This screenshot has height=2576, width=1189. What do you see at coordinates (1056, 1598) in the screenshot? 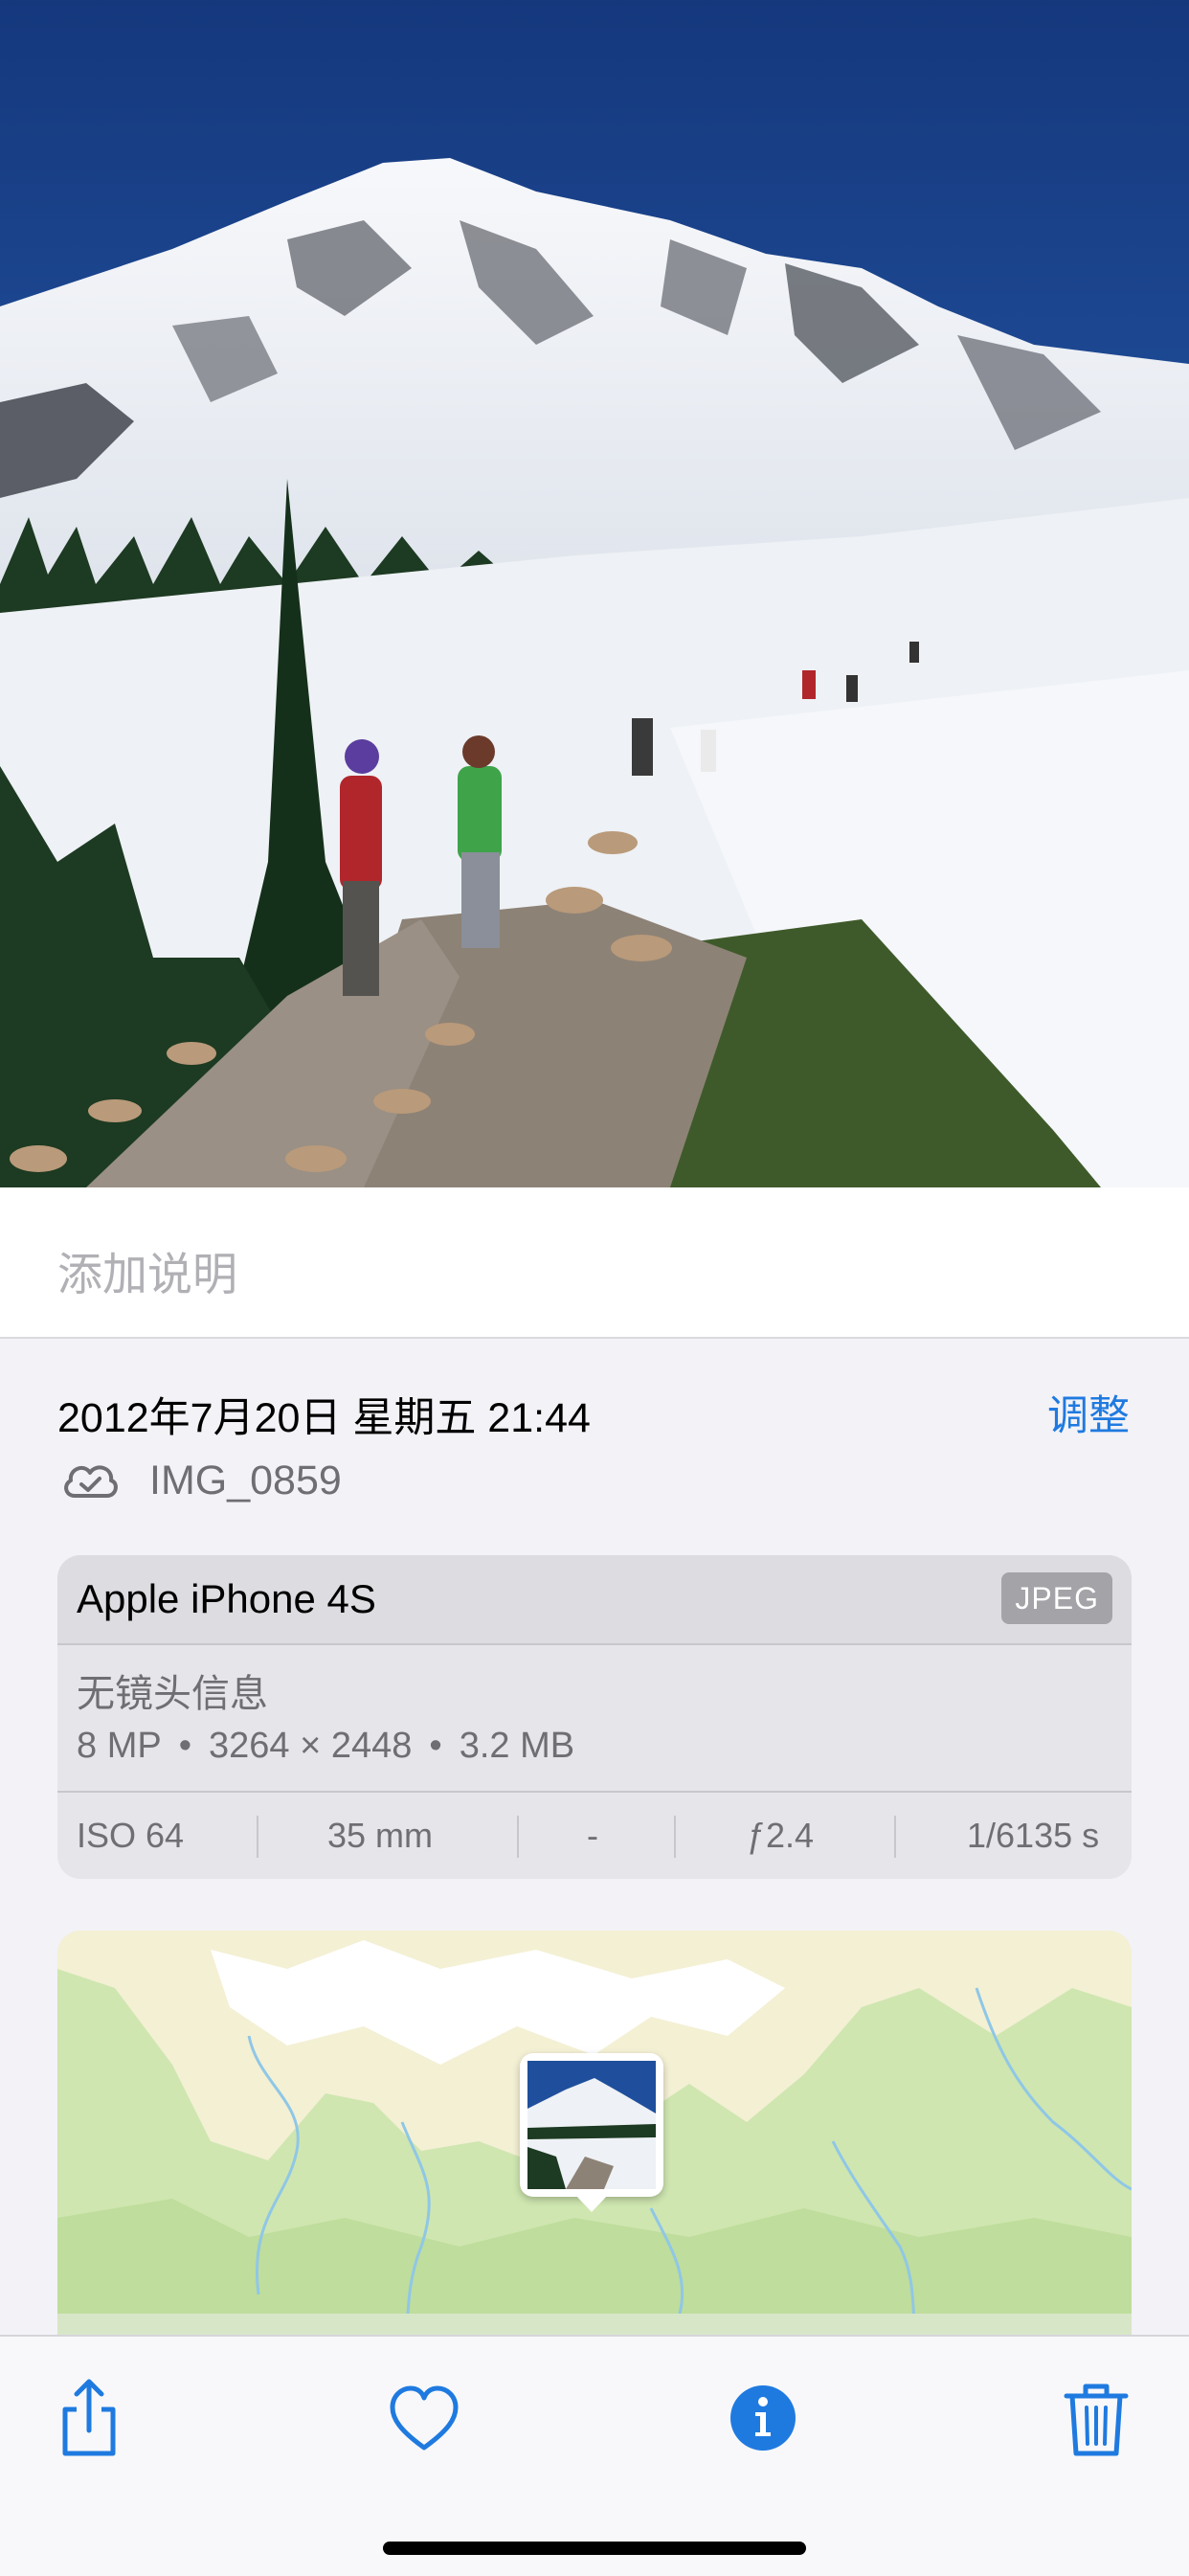
I see `format-badge: JPEG` at bounding box center [1056, 1598].